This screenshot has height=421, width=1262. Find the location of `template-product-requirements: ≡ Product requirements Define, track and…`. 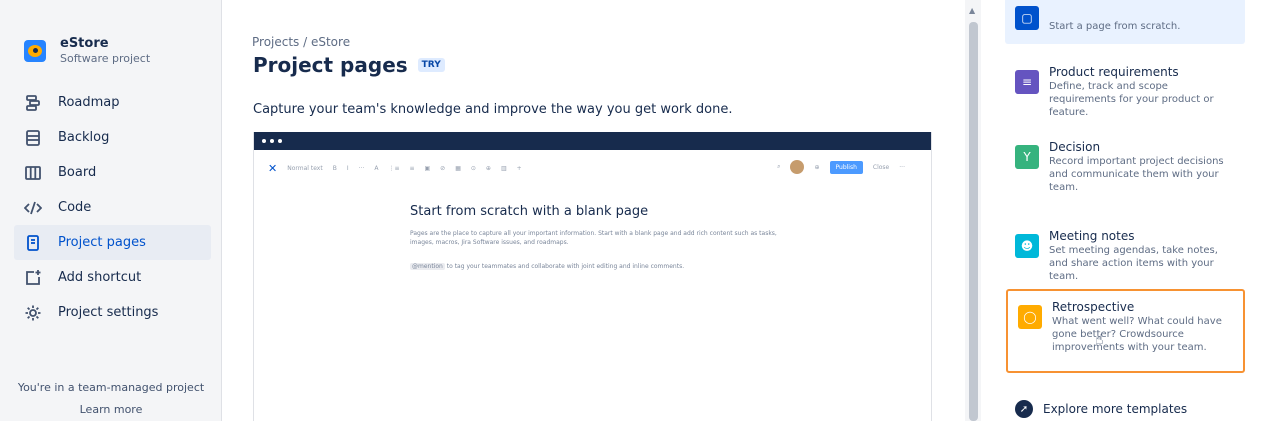

template-product-requirements: ≡ Product requirements Define, track and… is located at coordinates (1125, 91).